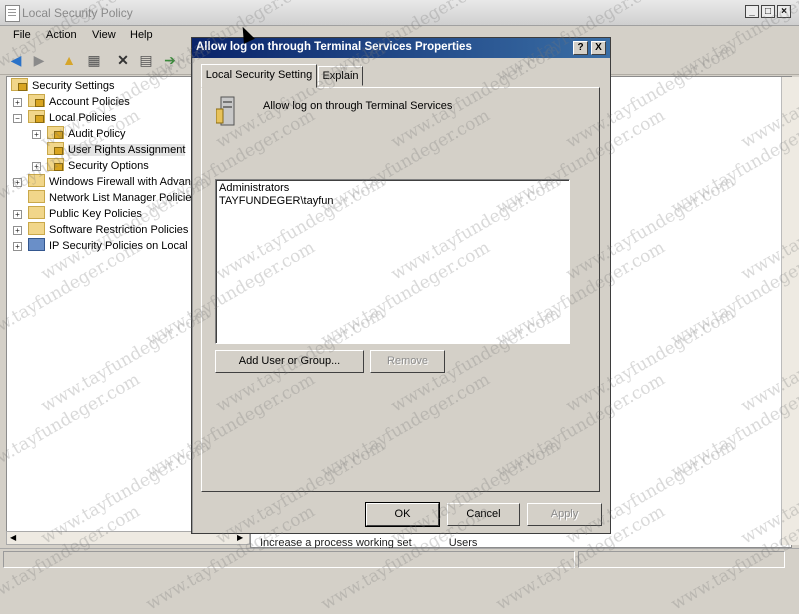 The image size is (799, 614). I want to click on tree-item-windows-firewall: Windows Firewall with Advanc, so click(110, 182).